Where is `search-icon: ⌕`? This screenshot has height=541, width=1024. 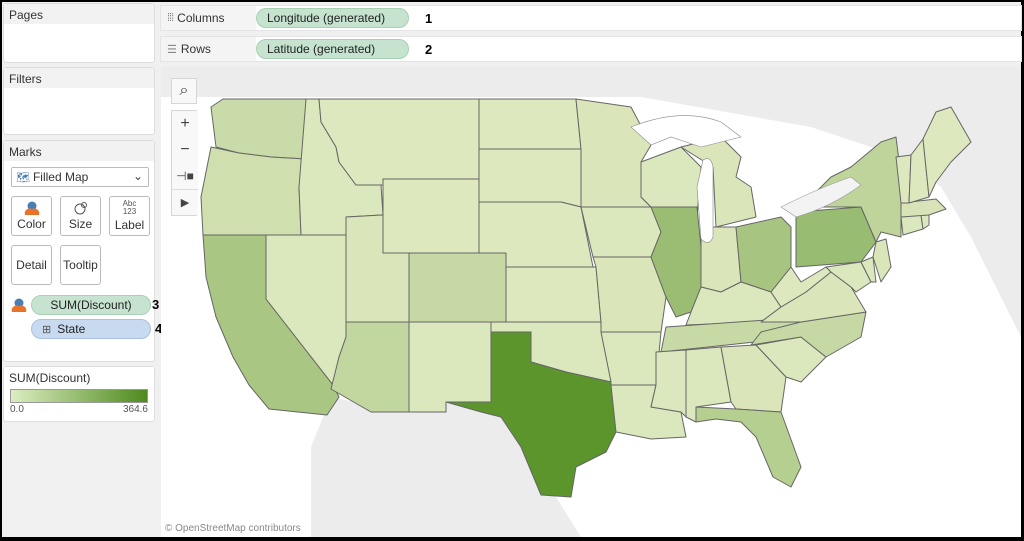
search-icon: ⌕ is located at coordinates (184, 91).